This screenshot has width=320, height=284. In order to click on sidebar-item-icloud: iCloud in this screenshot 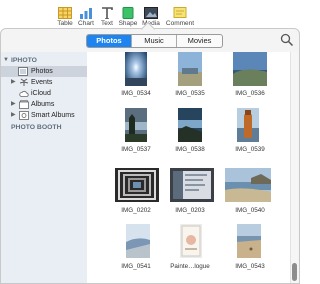, I will do `click(44, 93)`.